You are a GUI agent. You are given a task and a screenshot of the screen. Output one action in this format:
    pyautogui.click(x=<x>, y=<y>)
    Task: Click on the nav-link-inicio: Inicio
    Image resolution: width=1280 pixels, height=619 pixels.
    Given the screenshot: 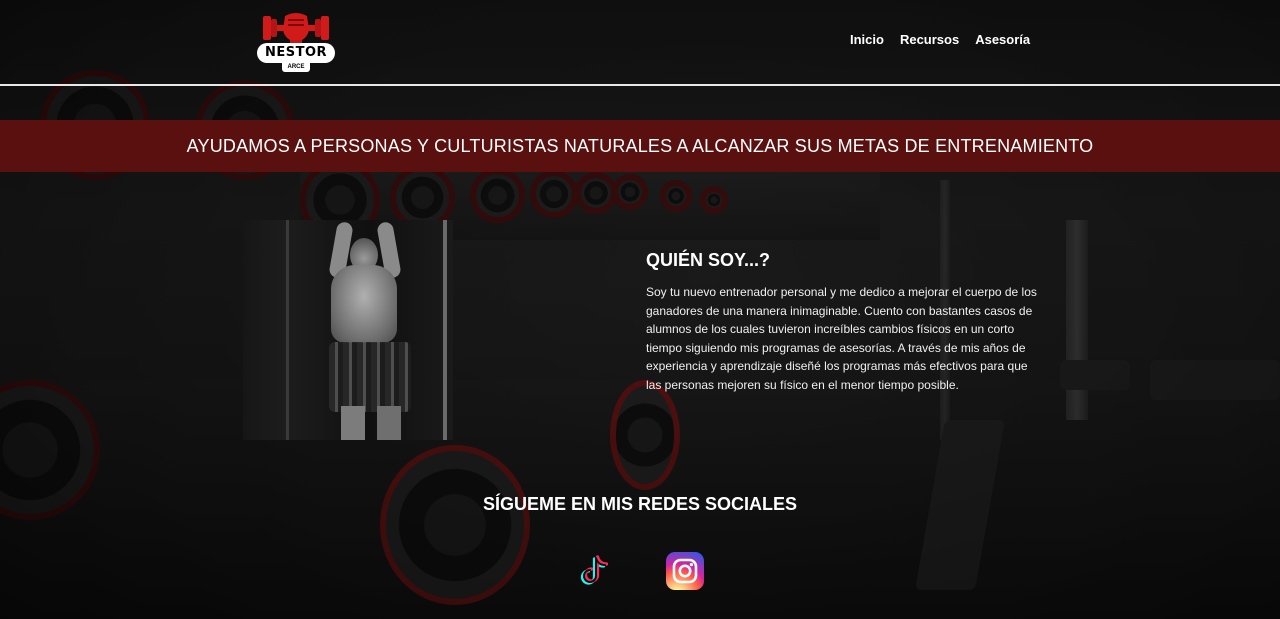 What is the action you would take?
    pyautogui.click(x=867, y=39)
    